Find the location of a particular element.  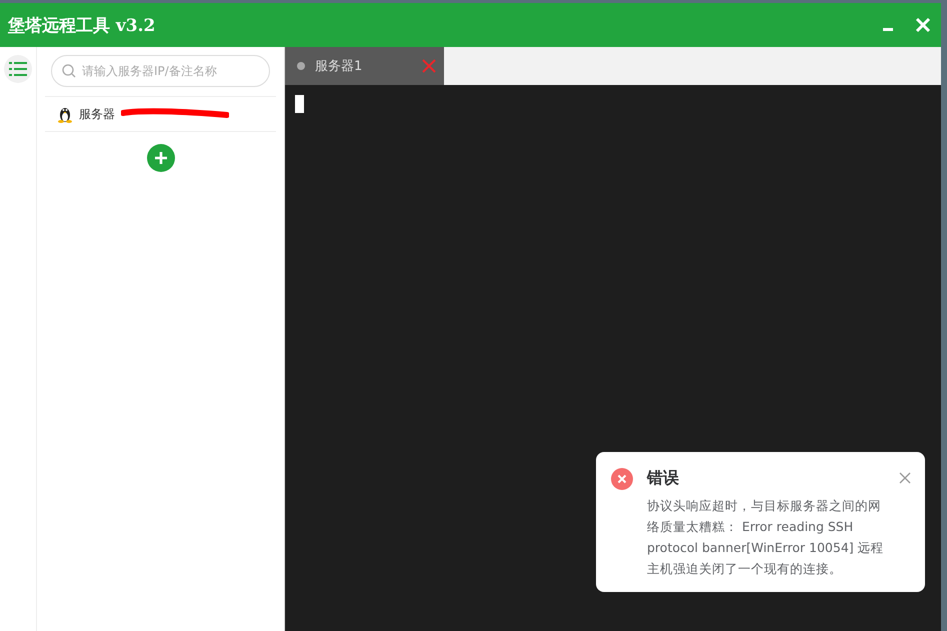

close-button is located at coordinates (923, 25).